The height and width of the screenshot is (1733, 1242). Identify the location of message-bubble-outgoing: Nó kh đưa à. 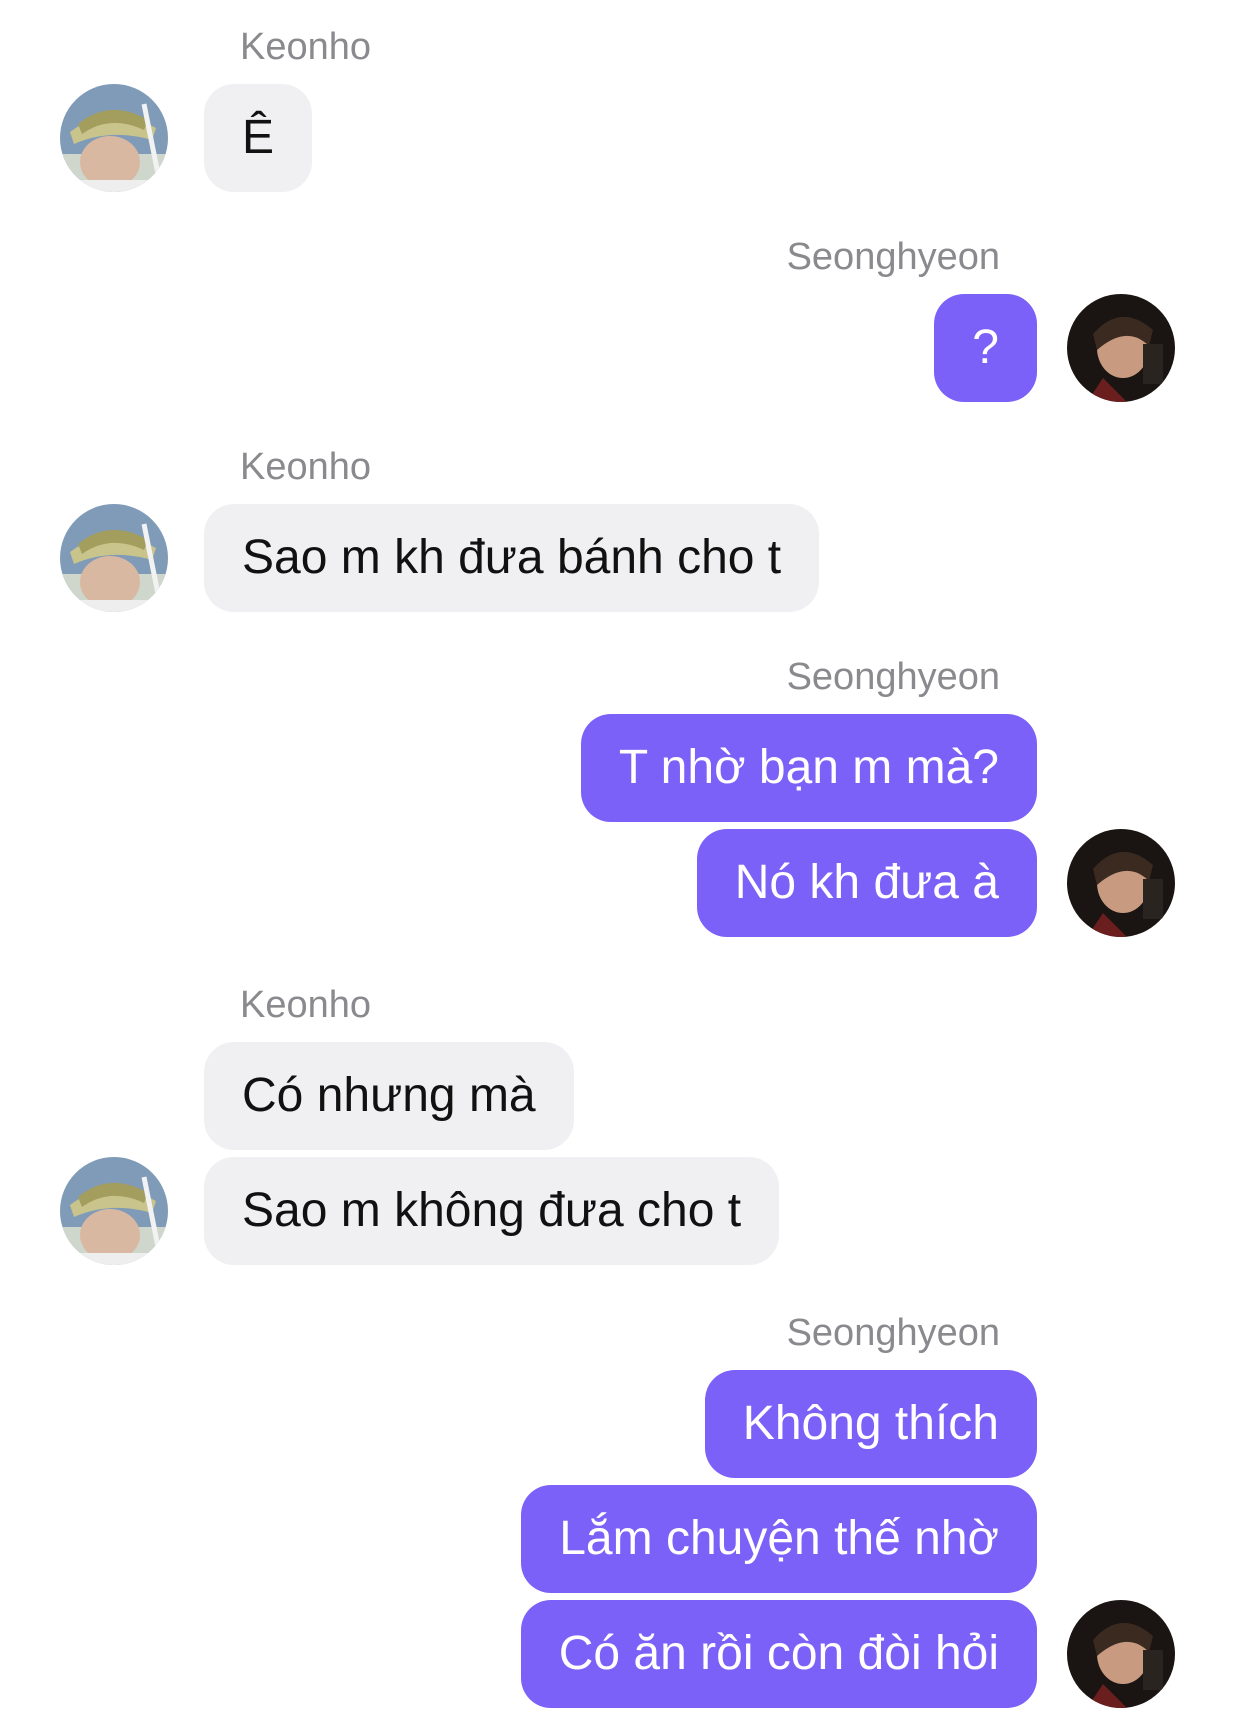
(866, 883).